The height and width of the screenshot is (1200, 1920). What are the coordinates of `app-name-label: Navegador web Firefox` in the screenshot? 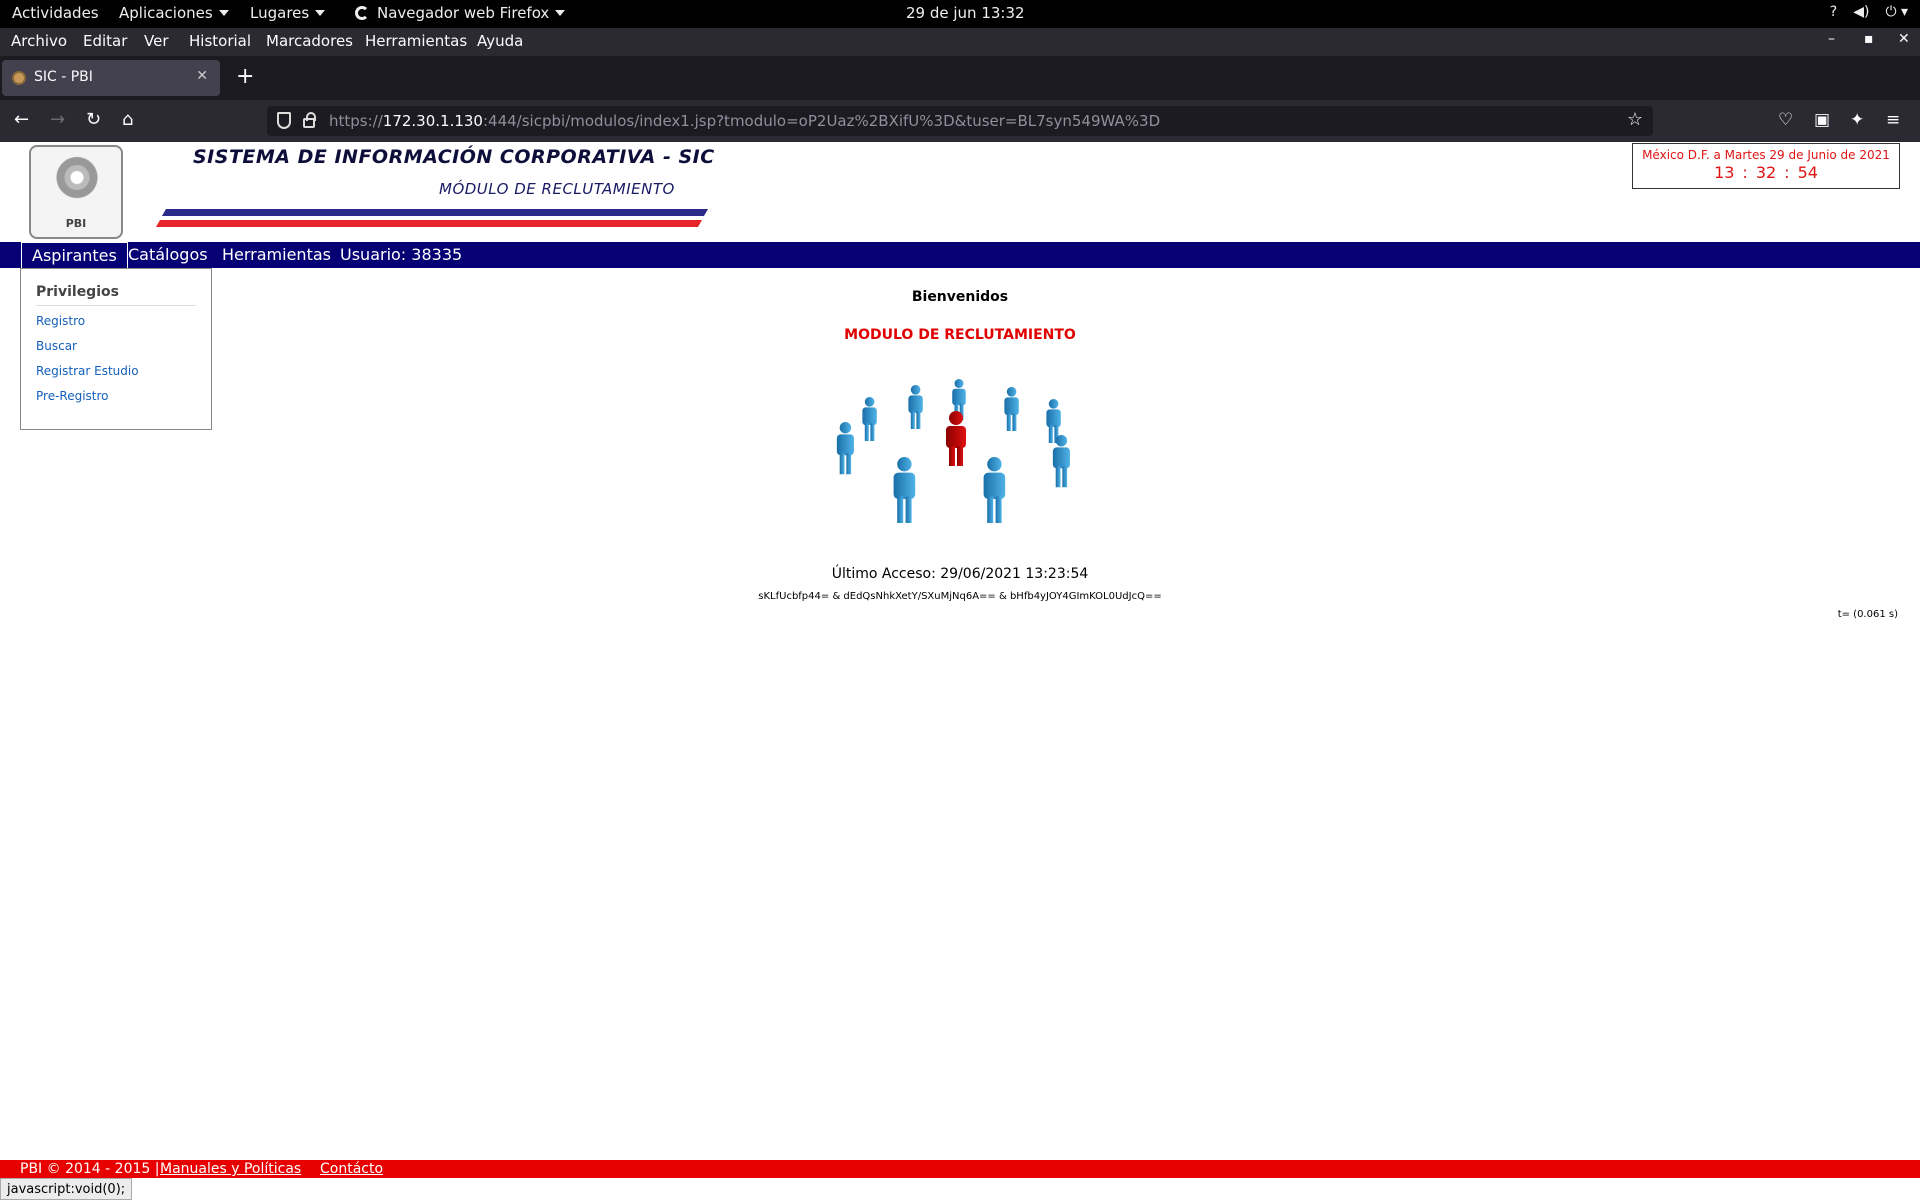 It's located at (463, 13).